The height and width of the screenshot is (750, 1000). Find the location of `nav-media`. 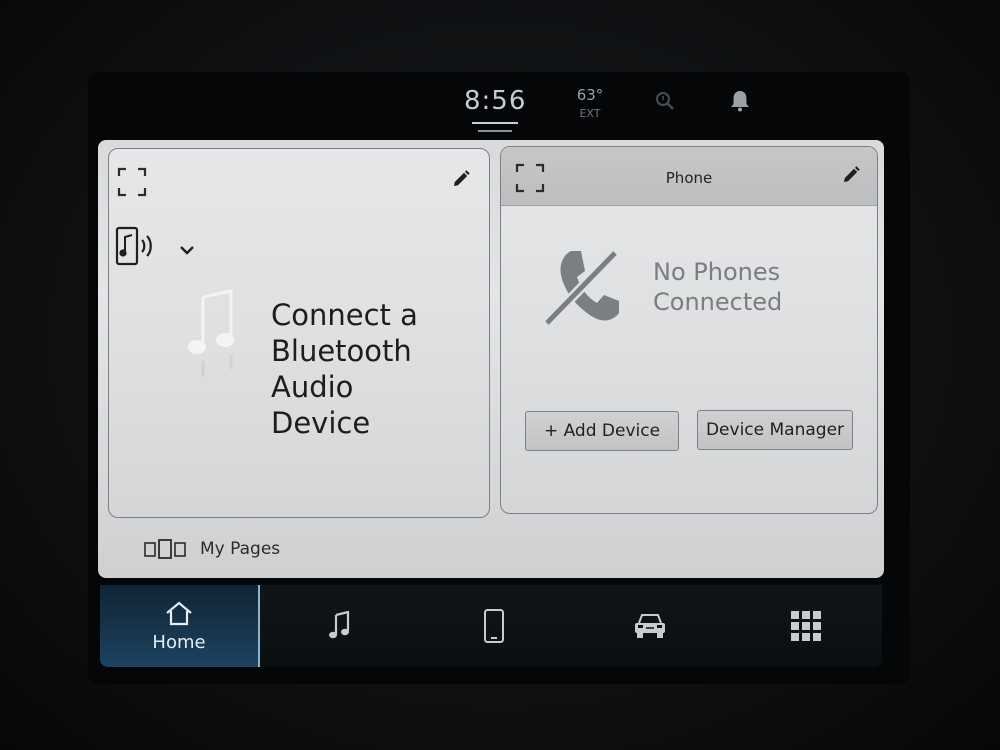

nav-media is located at coordinates (340, 626).